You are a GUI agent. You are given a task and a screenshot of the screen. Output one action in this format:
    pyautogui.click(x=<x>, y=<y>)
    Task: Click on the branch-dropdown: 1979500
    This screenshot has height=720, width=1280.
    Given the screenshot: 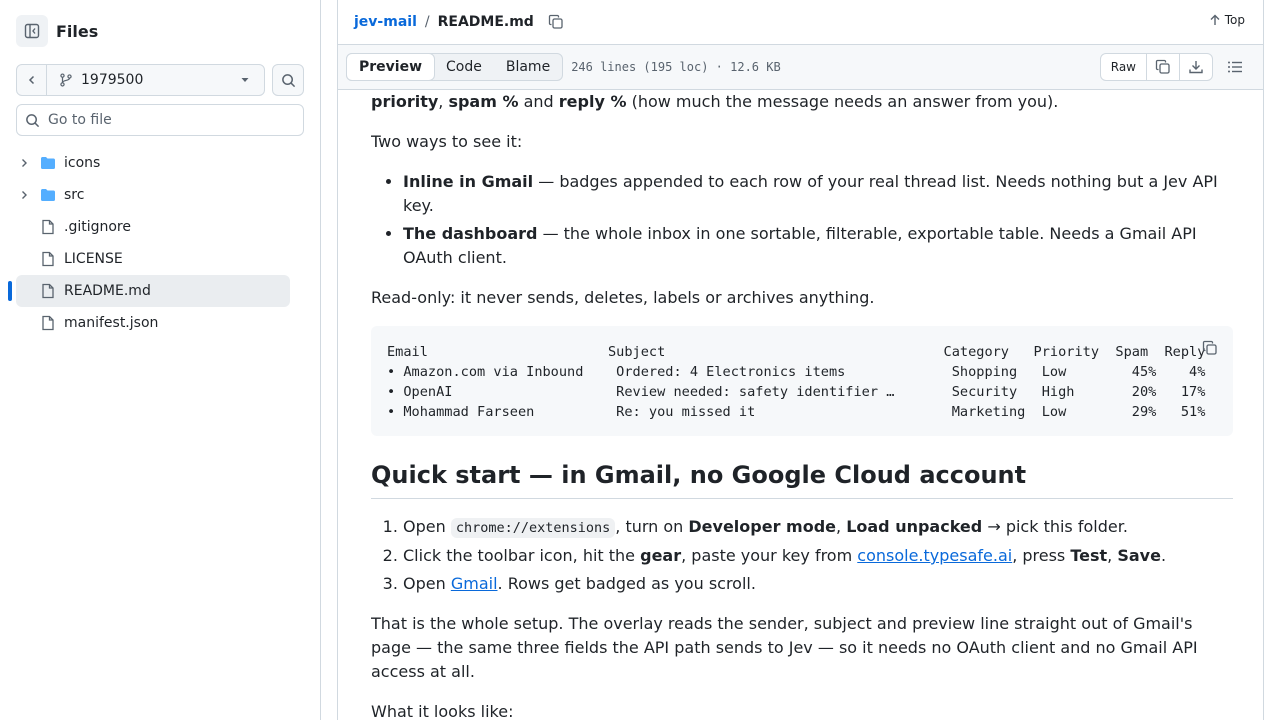 What is the action you would take?
    pyautogui.click(x=155, y=80)
    